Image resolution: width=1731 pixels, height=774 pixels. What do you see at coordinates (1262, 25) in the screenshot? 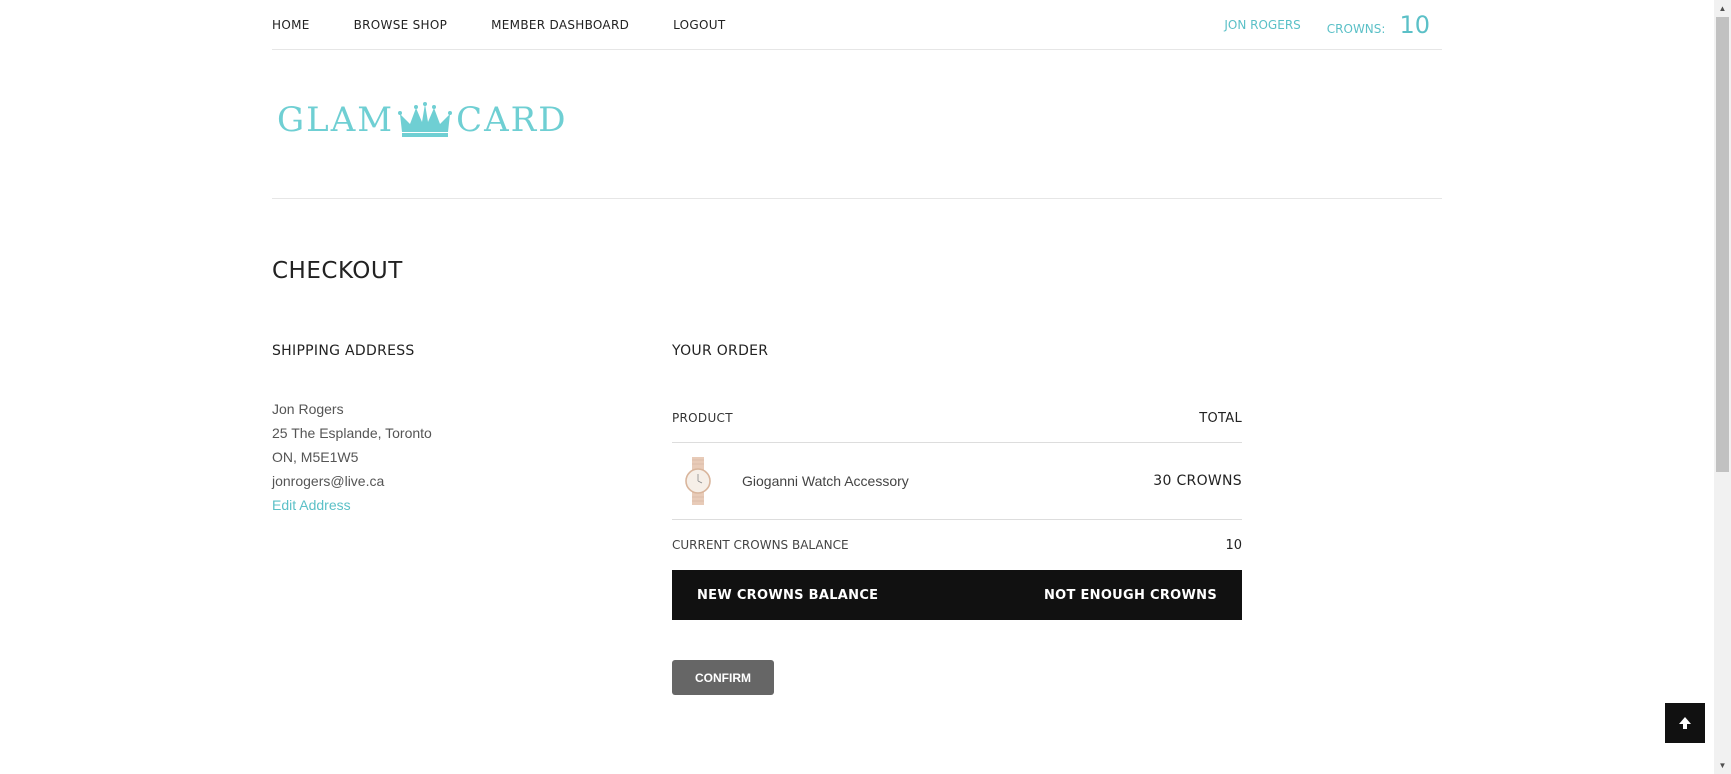
I see `user-name-link: JON ROGERS` at bounding box center [1262, 25].